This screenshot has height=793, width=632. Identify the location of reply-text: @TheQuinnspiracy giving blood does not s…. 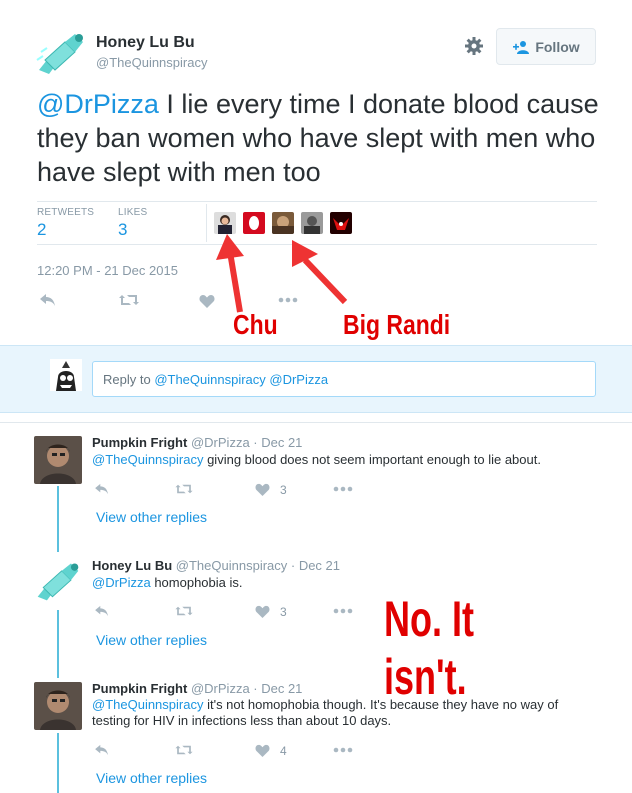
(347, 460).